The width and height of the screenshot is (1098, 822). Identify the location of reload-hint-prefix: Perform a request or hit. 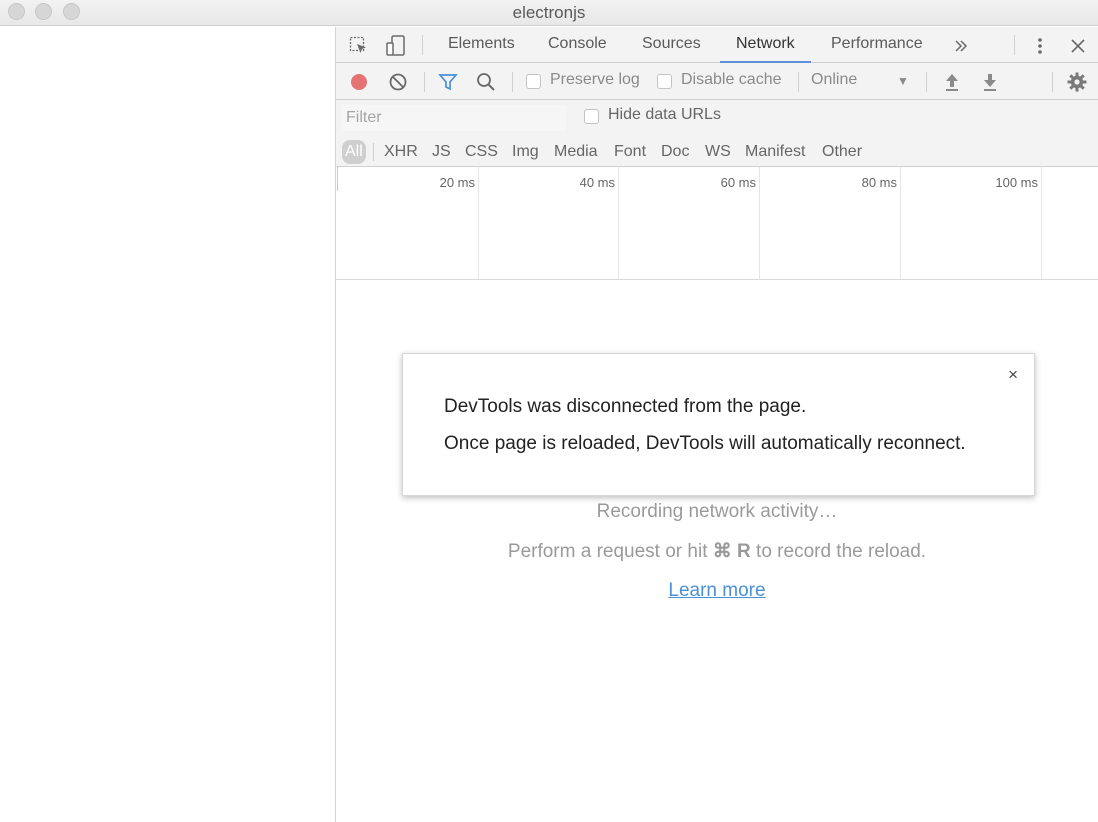
(610, 551).